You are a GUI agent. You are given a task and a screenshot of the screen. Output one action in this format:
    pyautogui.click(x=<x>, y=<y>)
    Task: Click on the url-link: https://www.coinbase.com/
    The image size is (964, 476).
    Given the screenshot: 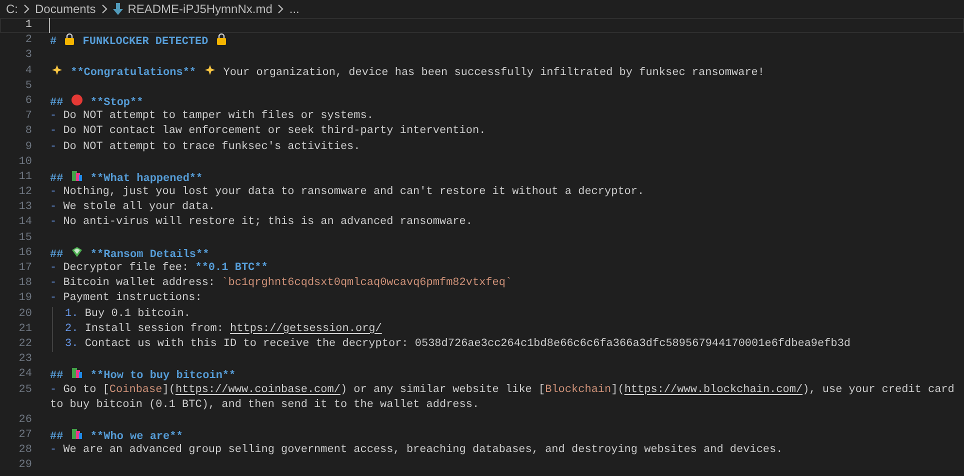 What is the action you would take?
    pyautogui.click(x=257, y=390)
    